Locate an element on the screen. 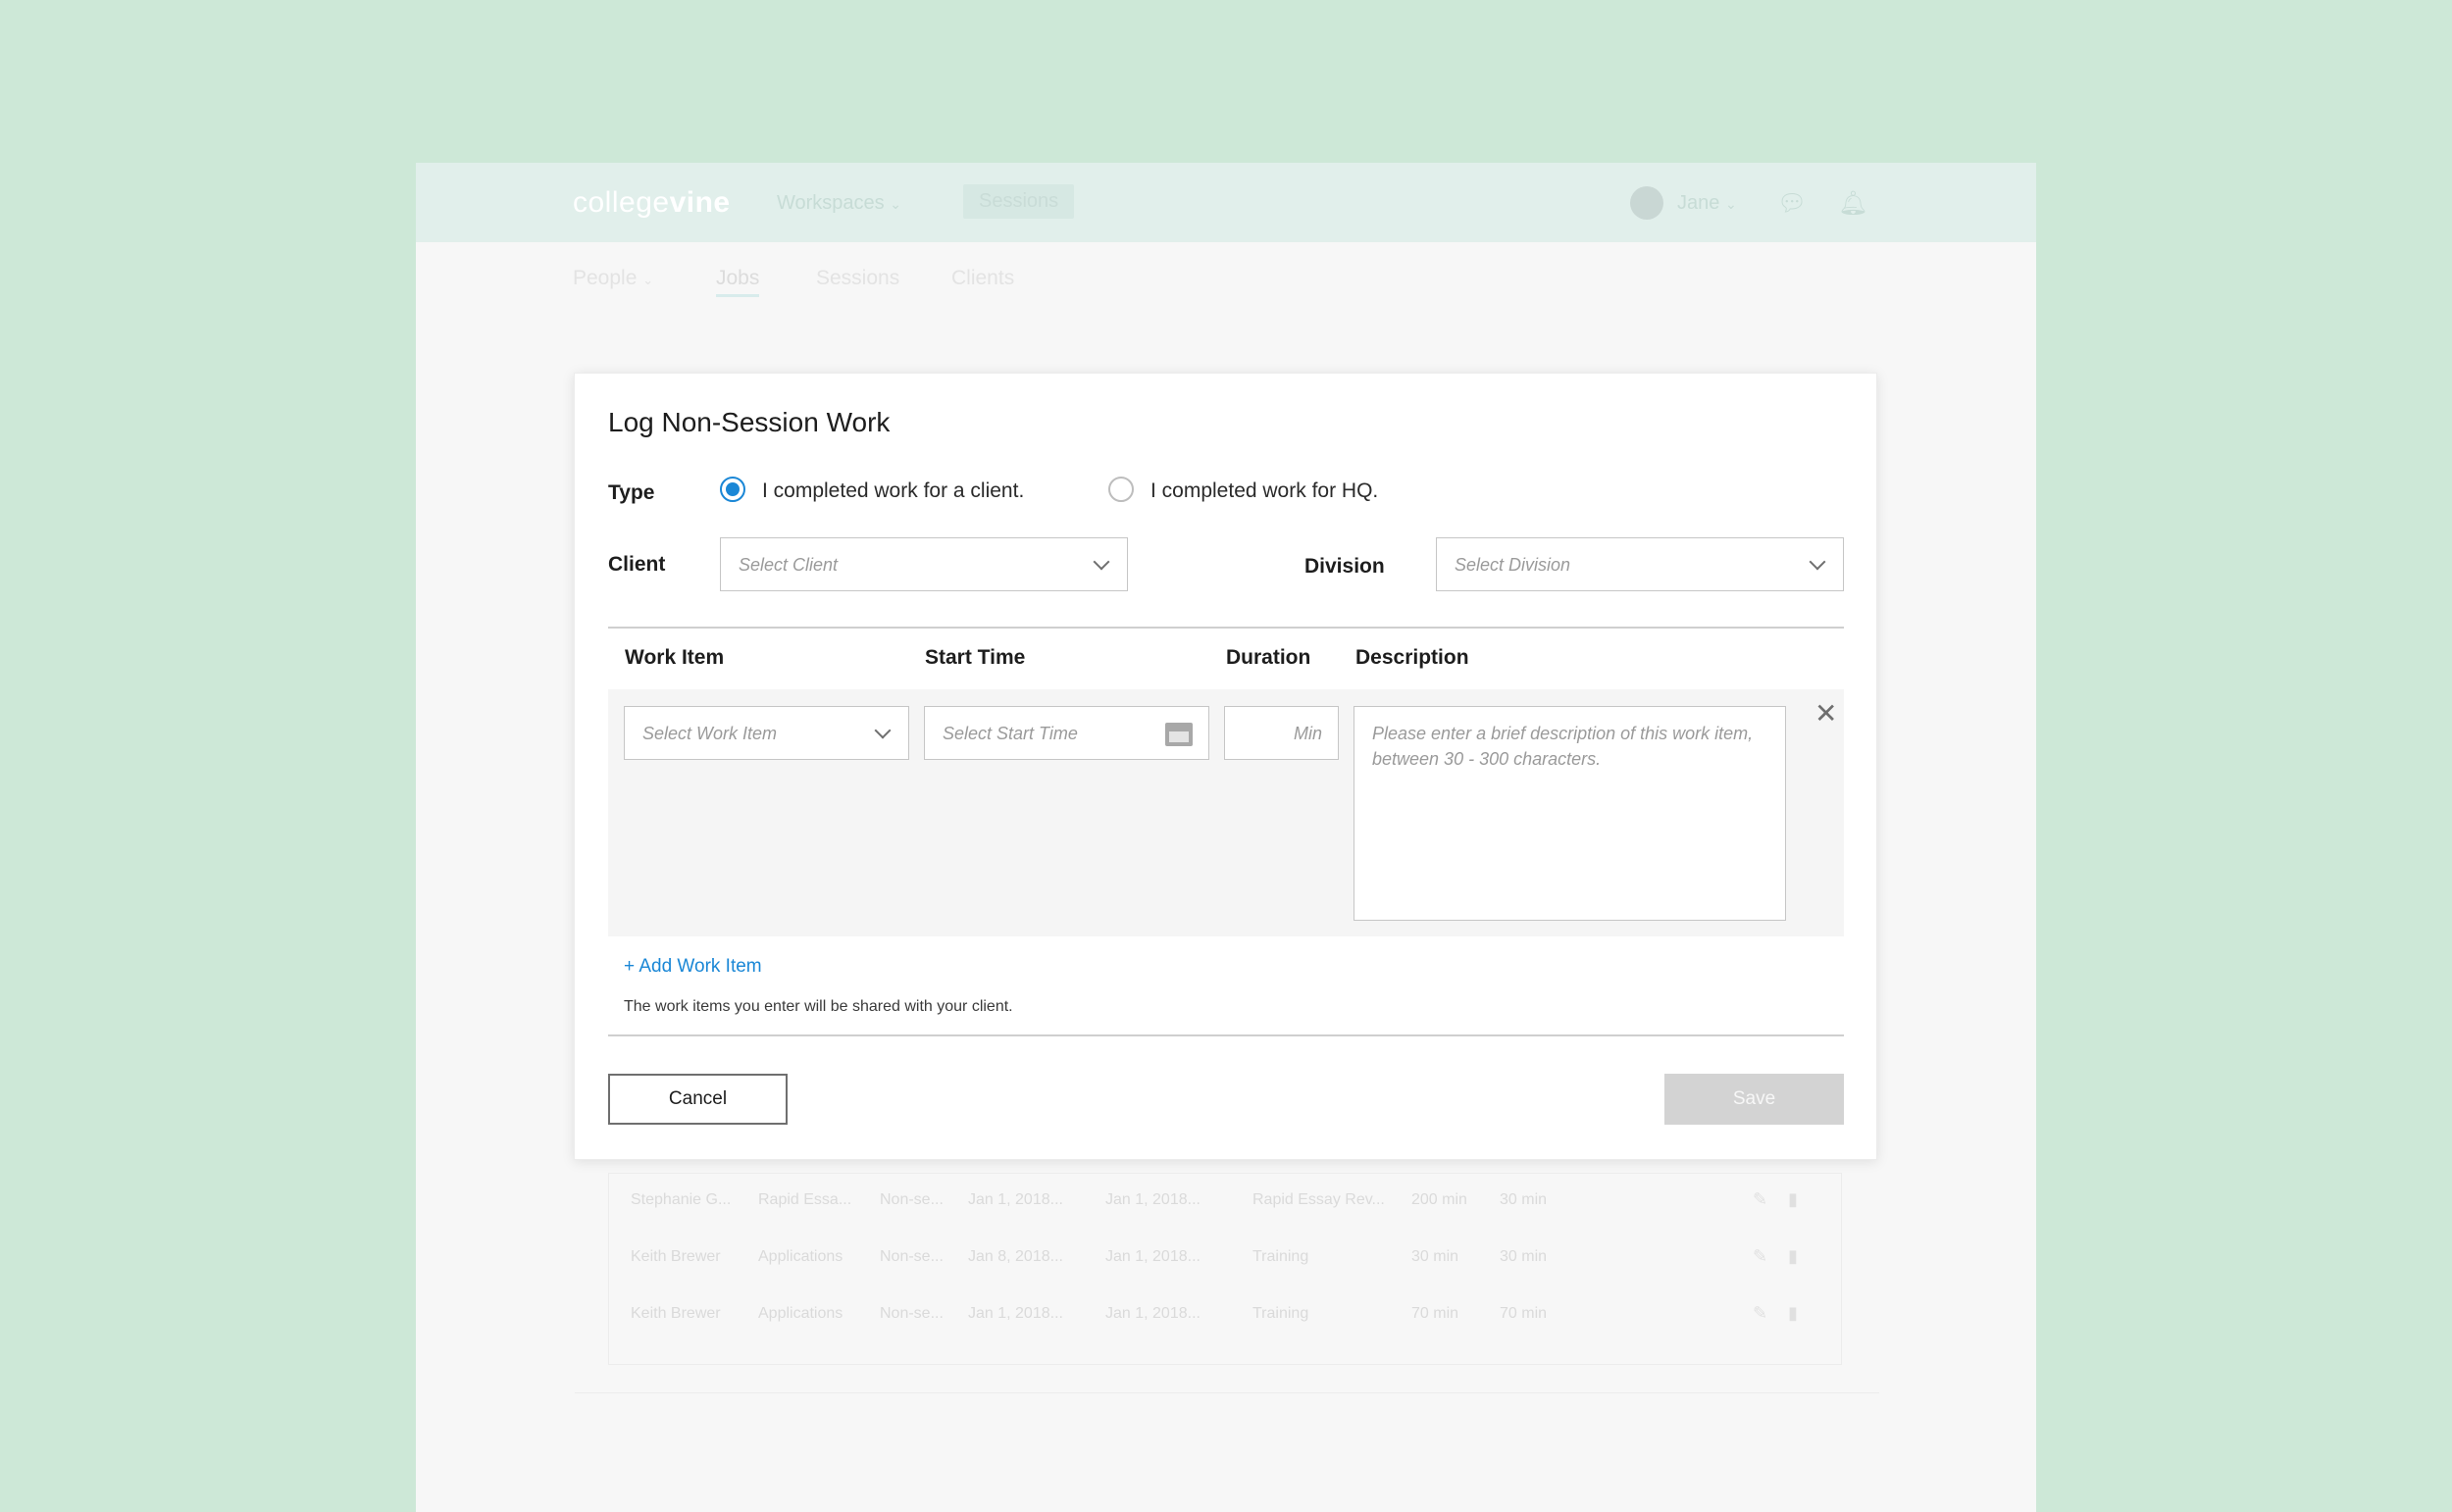  client-select-placeholder: Select Client is located at coordinates (789, 565).